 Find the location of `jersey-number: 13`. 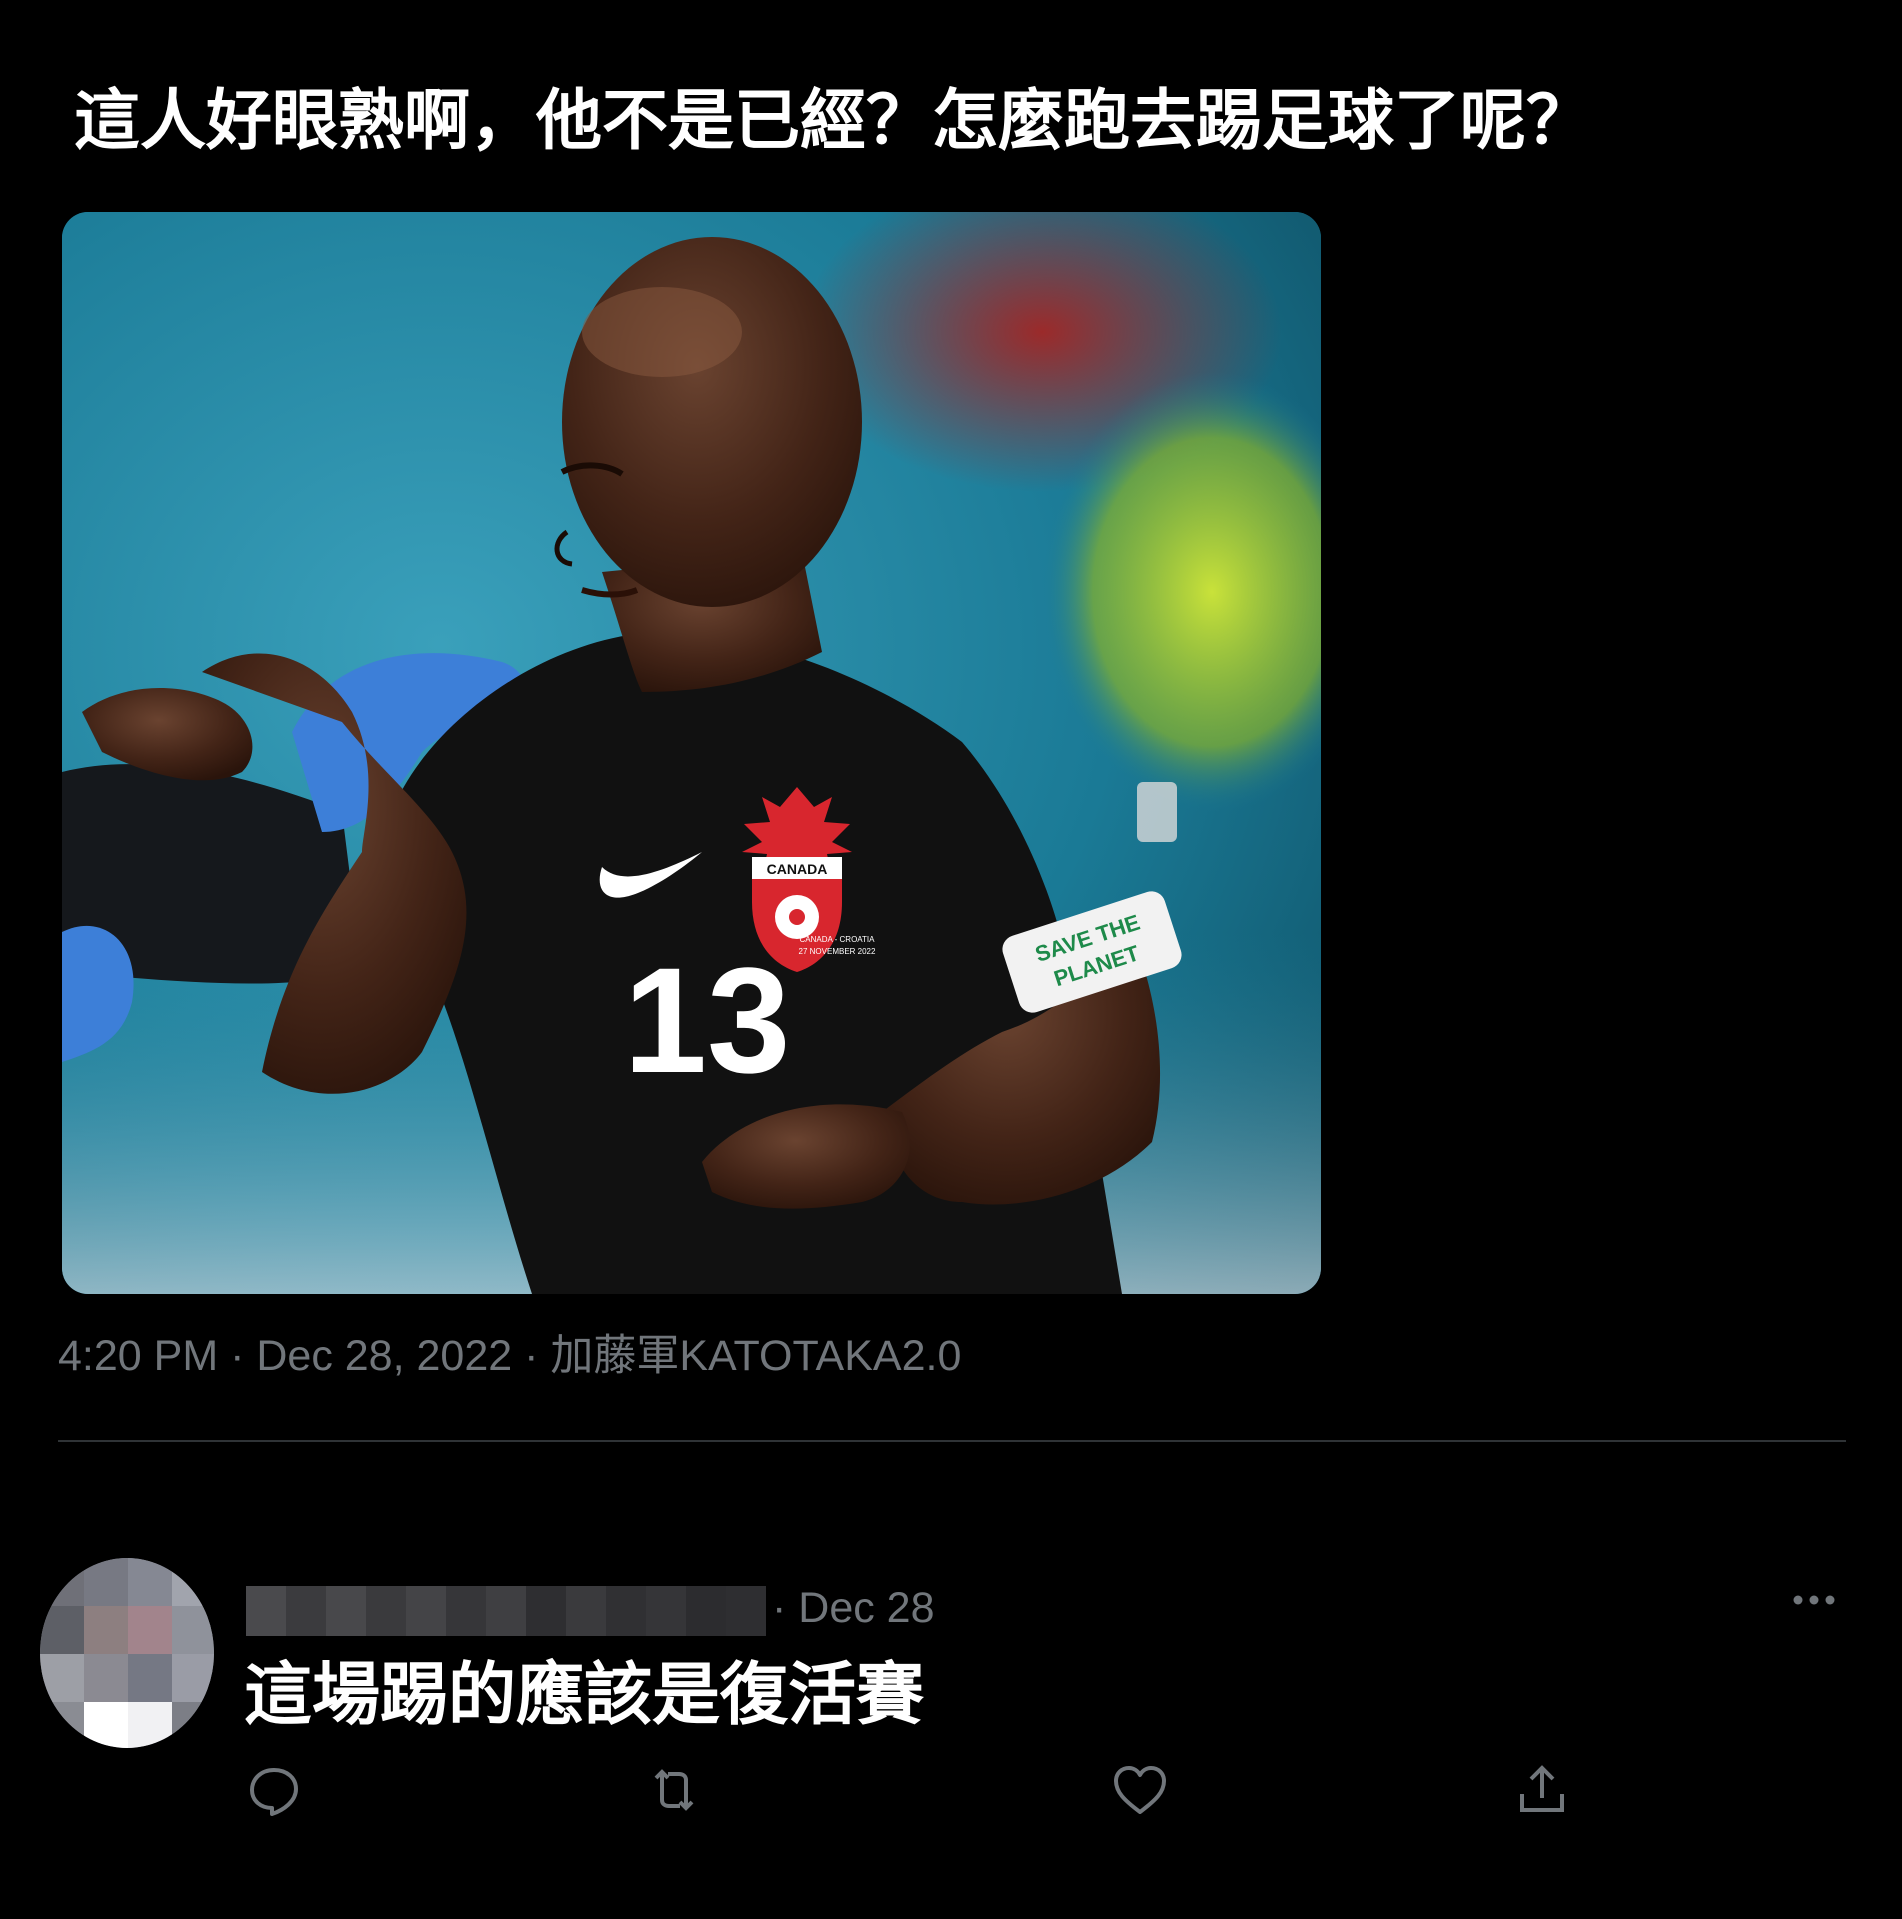

jersey-number: 13 is located at coordinates (707, 1020).